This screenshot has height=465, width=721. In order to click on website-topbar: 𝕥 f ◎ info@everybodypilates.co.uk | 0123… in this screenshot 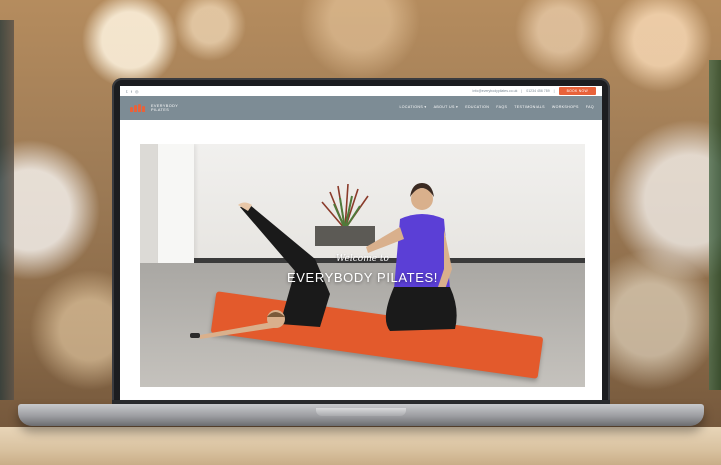, I will do `click(361, 91)`.